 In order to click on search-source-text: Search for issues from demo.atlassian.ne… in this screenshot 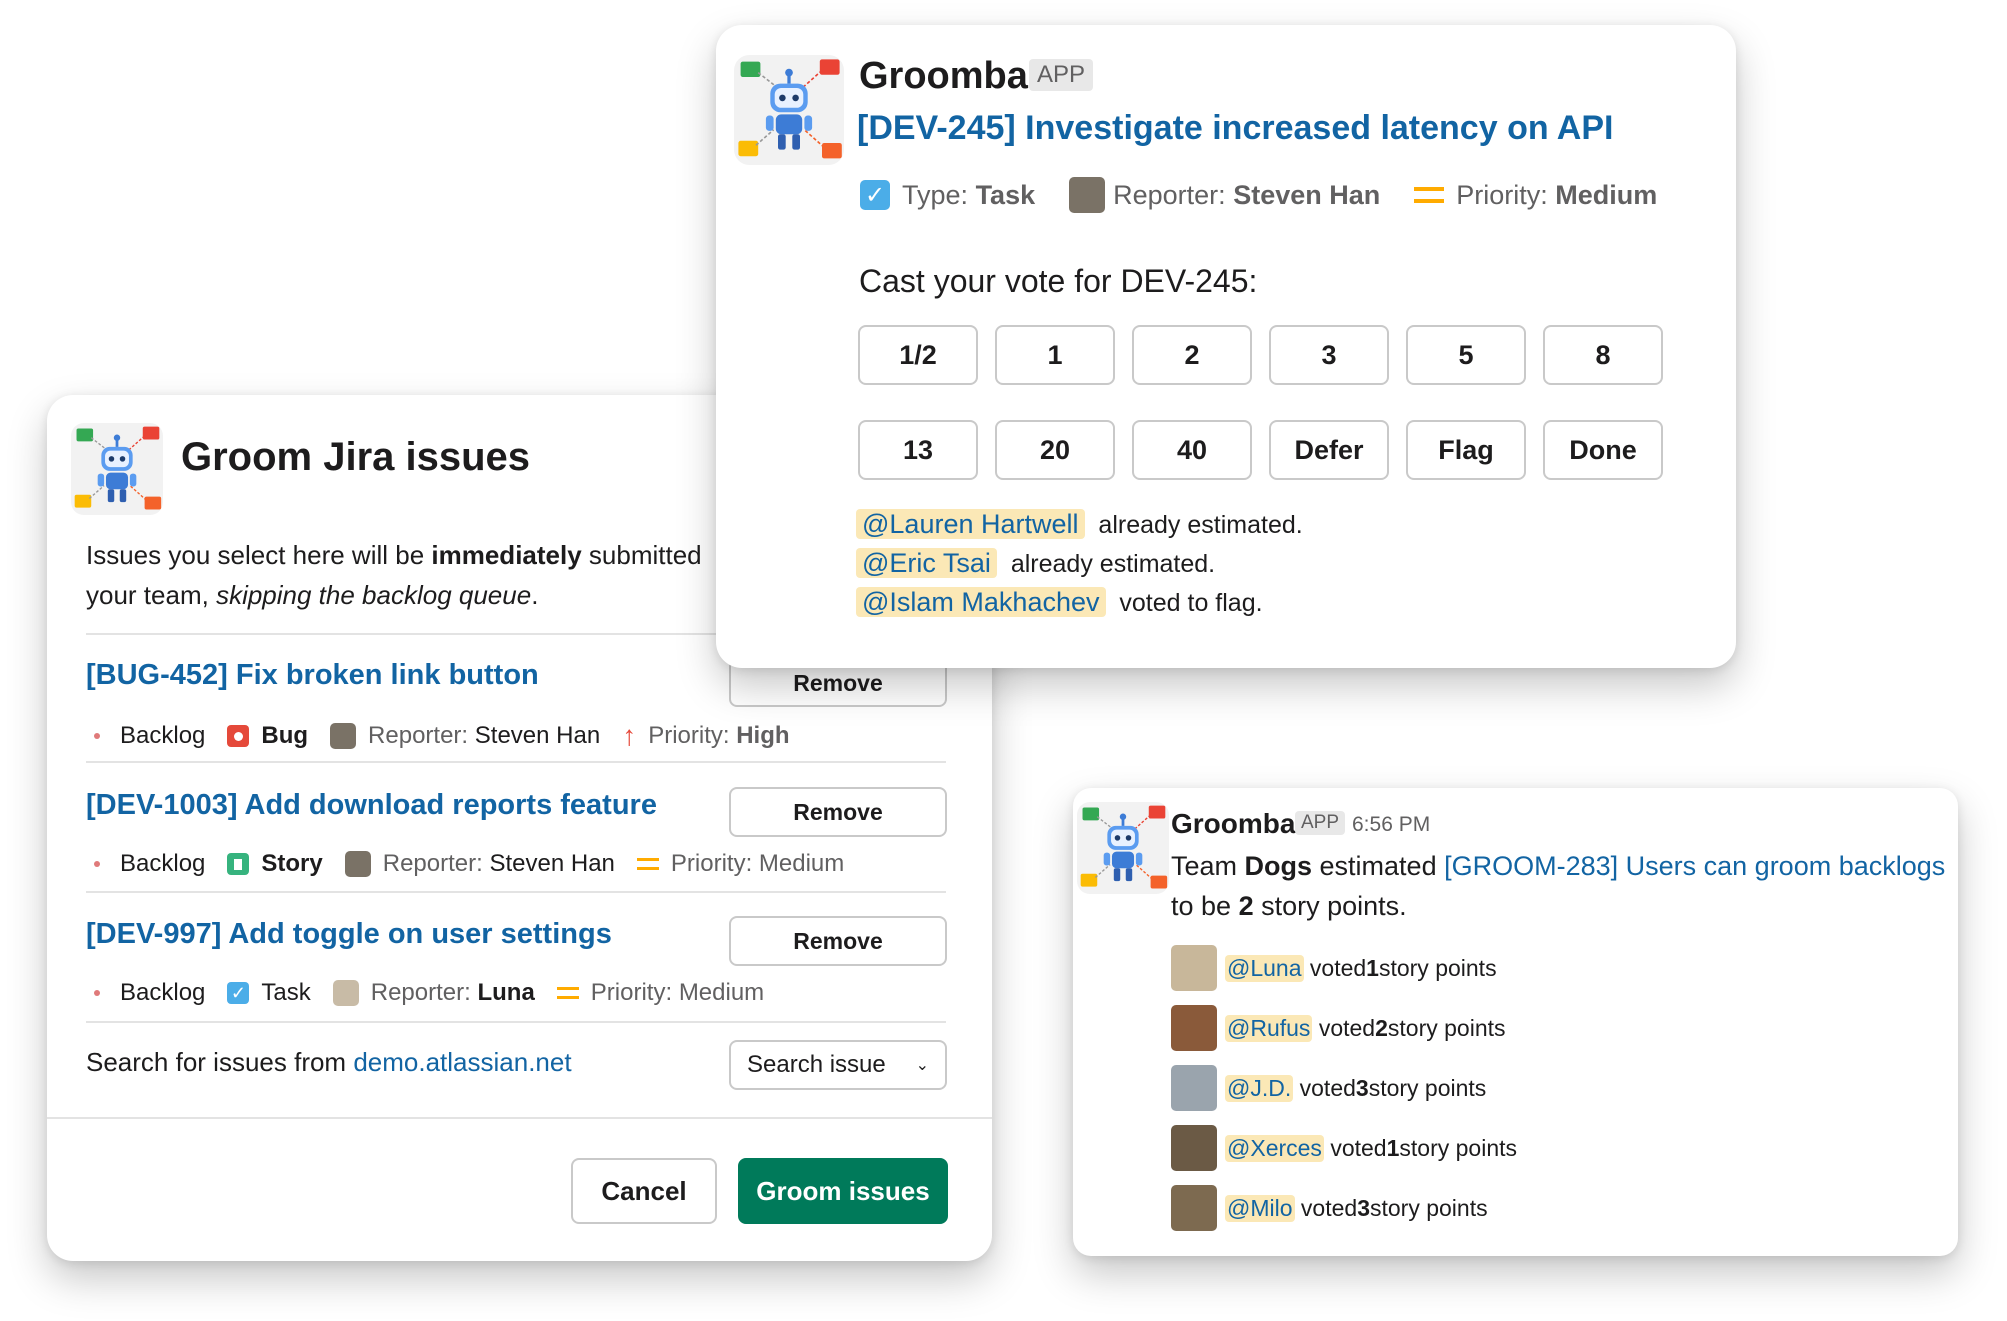, I will do `click(329, 1062)`.